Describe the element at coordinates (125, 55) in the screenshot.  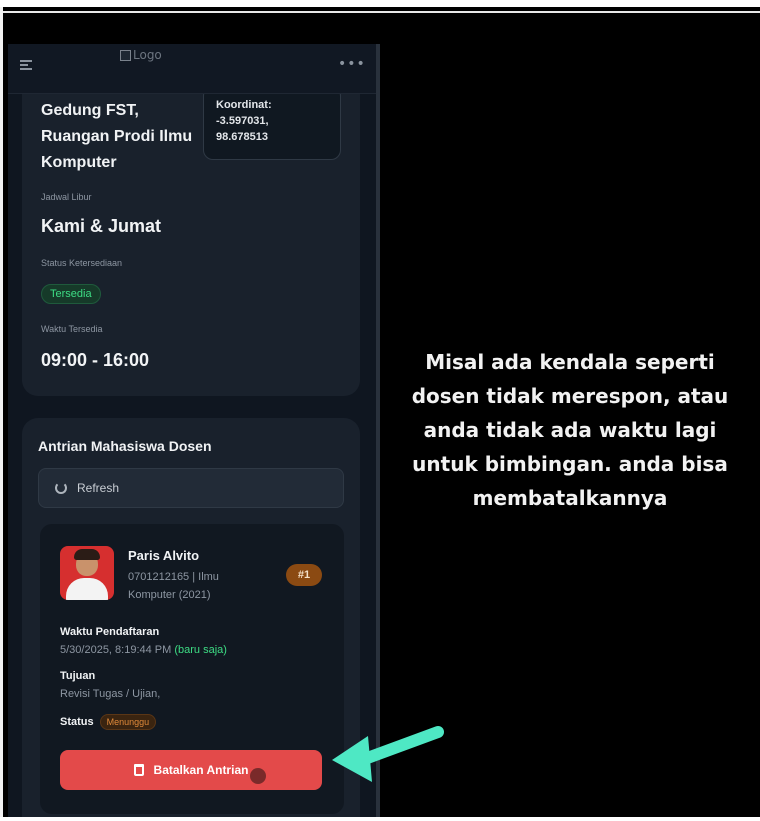
I see `broken-image-icon` at that location.